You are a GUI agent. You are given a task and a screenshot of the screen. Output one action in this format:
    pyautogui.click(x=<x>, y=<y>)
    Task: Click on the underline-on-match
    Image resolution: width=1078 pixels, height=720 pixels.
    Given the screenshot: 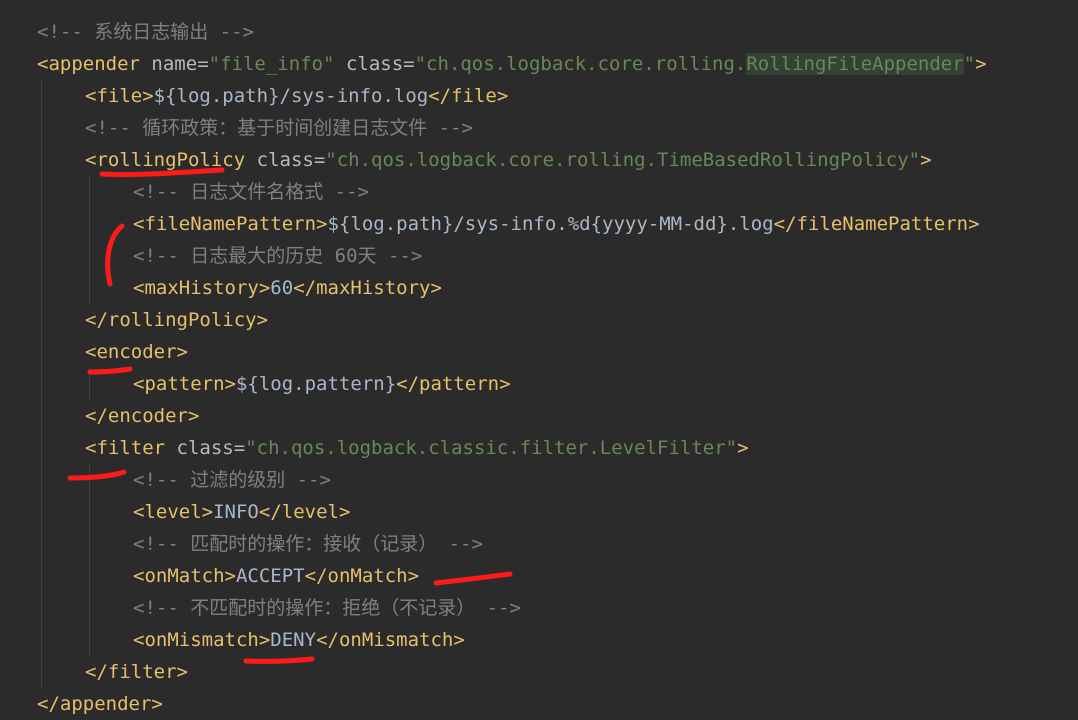 What is the action you would take?
    pyautogui.click(x=473, y=578)
    